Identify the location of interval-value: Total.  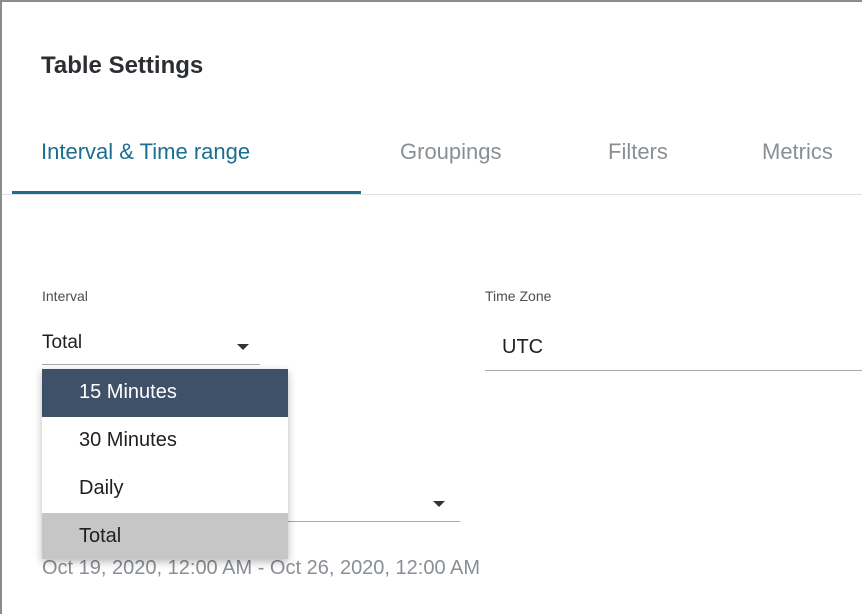
(62, 342).